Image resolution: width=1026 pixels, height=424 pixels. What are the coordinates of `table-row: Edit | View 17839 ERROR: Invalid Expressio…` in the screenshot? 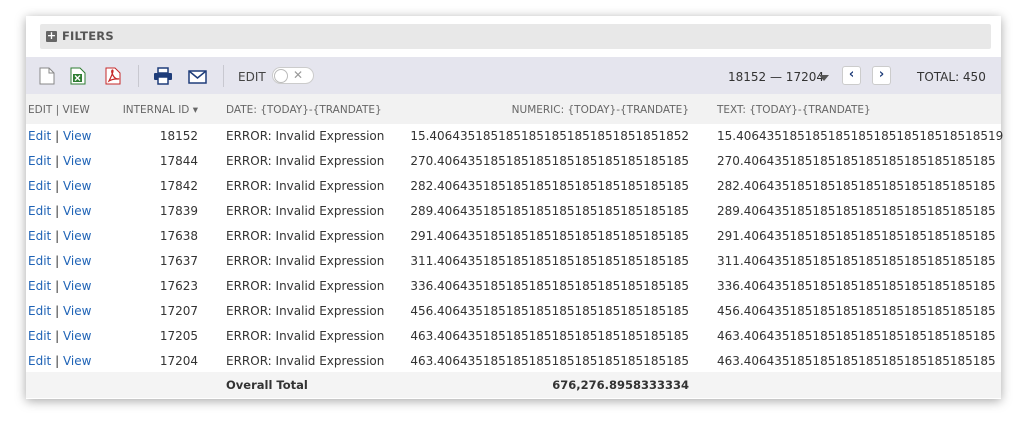 It's located at (513, 212).